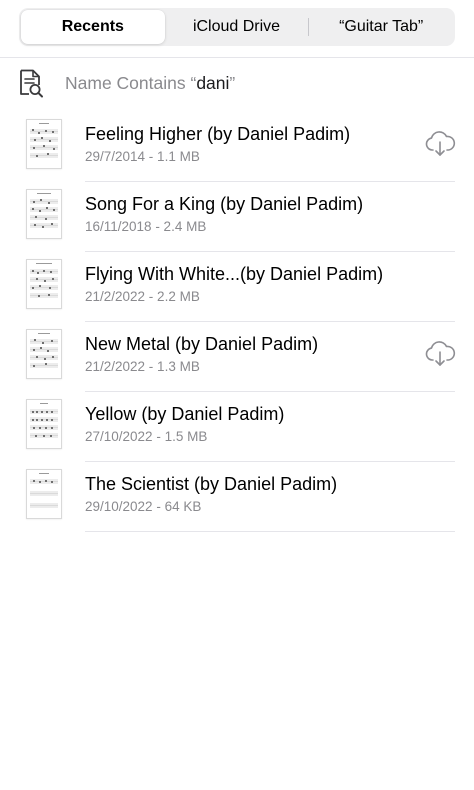 The width and height of the screenshot is (474, 790). I want to click on tab-recents: Recents, so click(93, 27).